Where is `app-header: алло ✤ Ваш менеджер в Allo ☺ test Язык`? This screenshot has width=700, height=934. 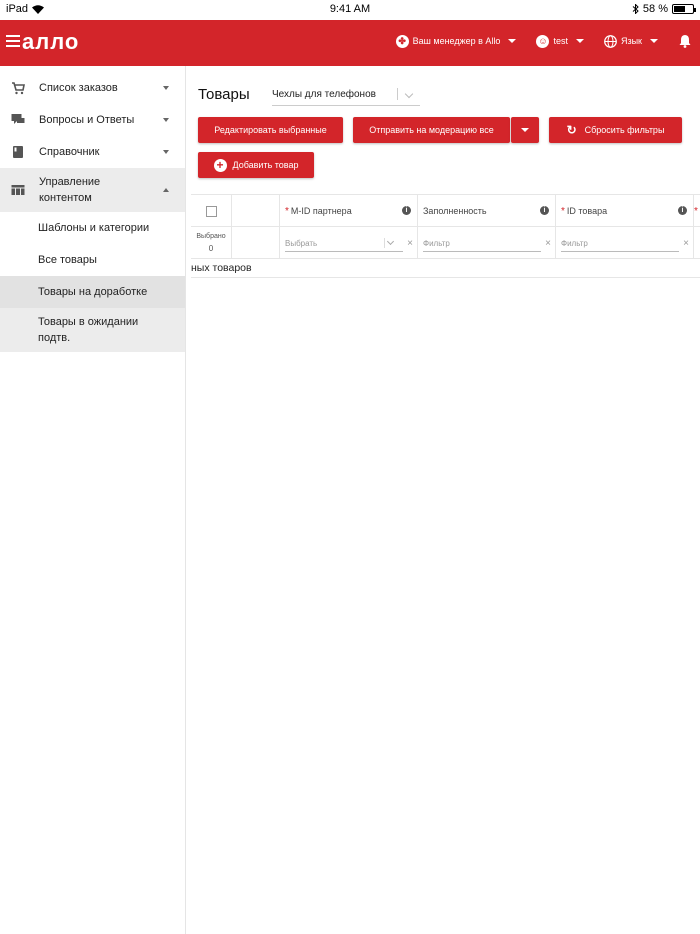 app-header: алло ✤ Ваш менеджер в Allo ☺ test Язык is located at coordinates (350, 43).